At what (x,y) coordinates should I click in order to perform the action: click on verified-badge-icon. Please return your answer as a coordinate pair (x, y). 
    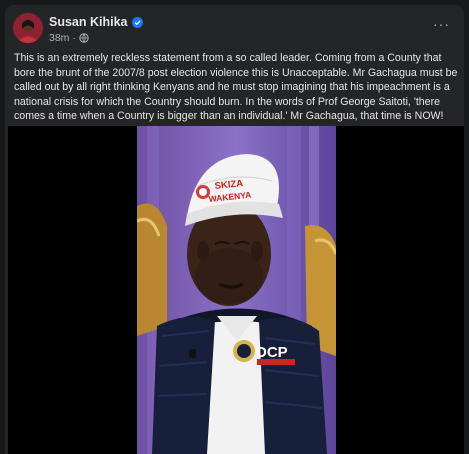
    Looking at the image, I should click on (137, 22).